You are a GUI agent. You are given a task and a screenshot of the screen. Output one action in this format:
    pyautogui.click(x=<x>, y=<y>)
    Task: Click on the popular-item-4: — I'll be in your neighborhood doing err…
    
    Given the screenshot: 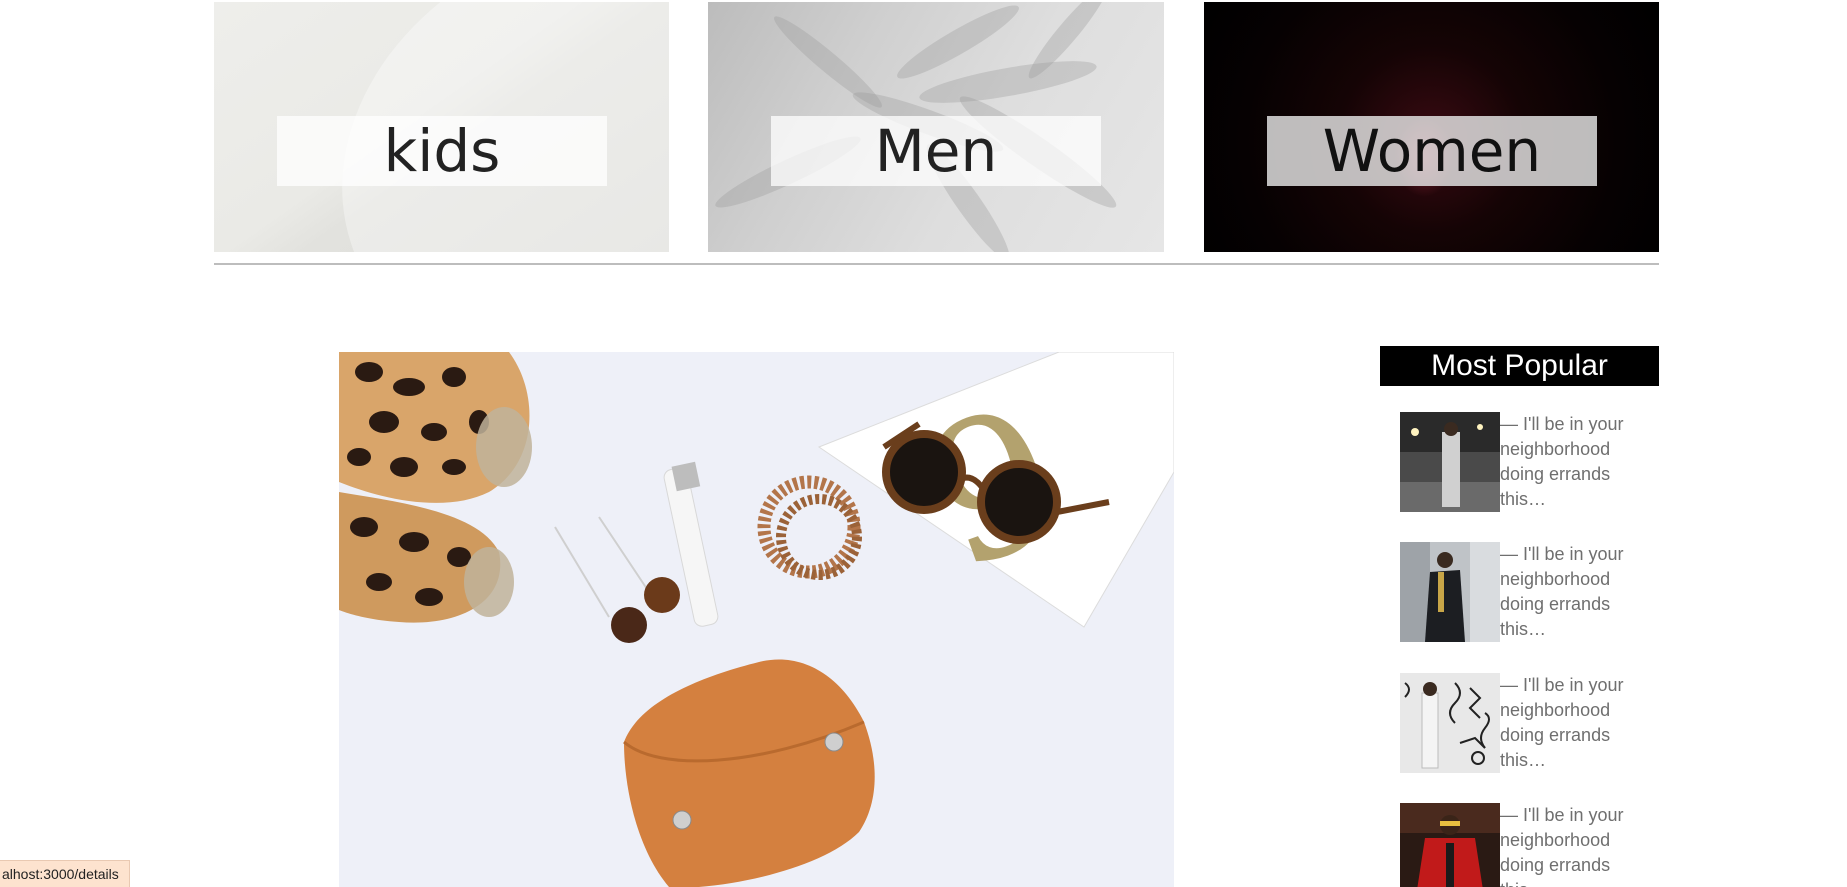 What is the action you would take?
    pyautogui.click(x=1529, y=845)
    